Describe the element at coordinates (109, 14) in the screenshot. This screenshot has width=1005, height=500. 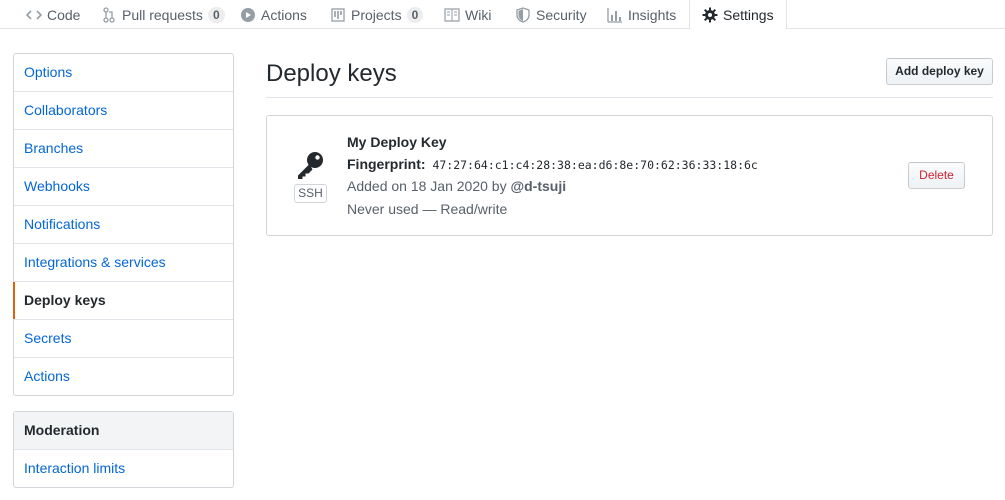
I see `git-pull-request-icon` at that location.